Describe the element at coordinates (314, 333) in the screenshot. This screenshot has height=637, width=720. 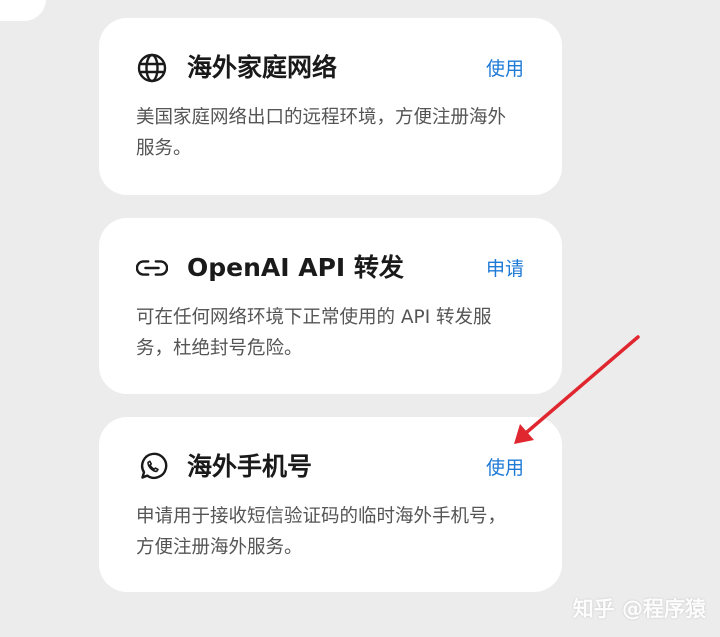
I see `card-description: 可在任何网络环境下正常使用的 API 转发服务，杜绝封号危险。` at that location.